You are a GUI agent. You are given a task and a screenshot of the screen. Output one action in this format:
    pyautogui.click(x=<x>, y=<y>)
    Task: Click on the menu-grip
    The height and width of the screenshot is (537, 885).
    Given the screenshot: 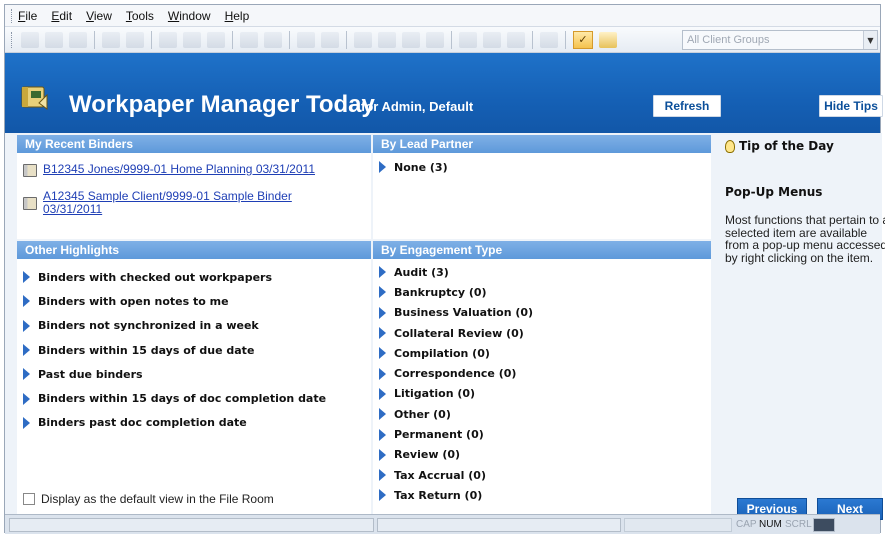 What is the action you would take?
    pyautogui.click(x=12, y=15)
    